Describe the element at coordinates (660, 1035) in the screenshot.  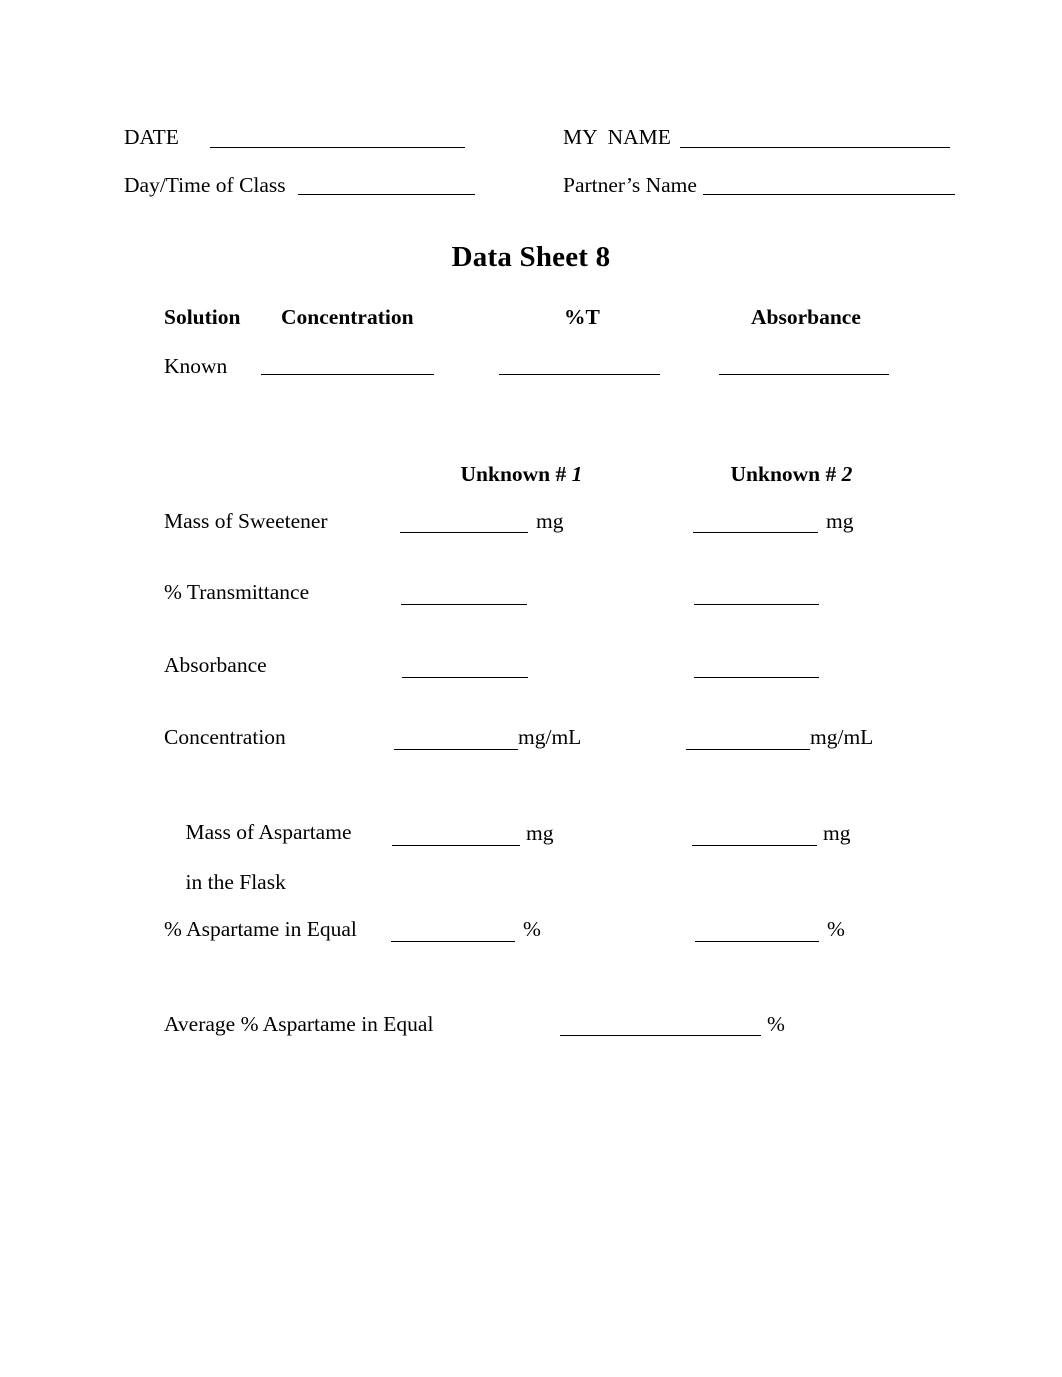
I see `average-percent-aspartame-blank` at that location.